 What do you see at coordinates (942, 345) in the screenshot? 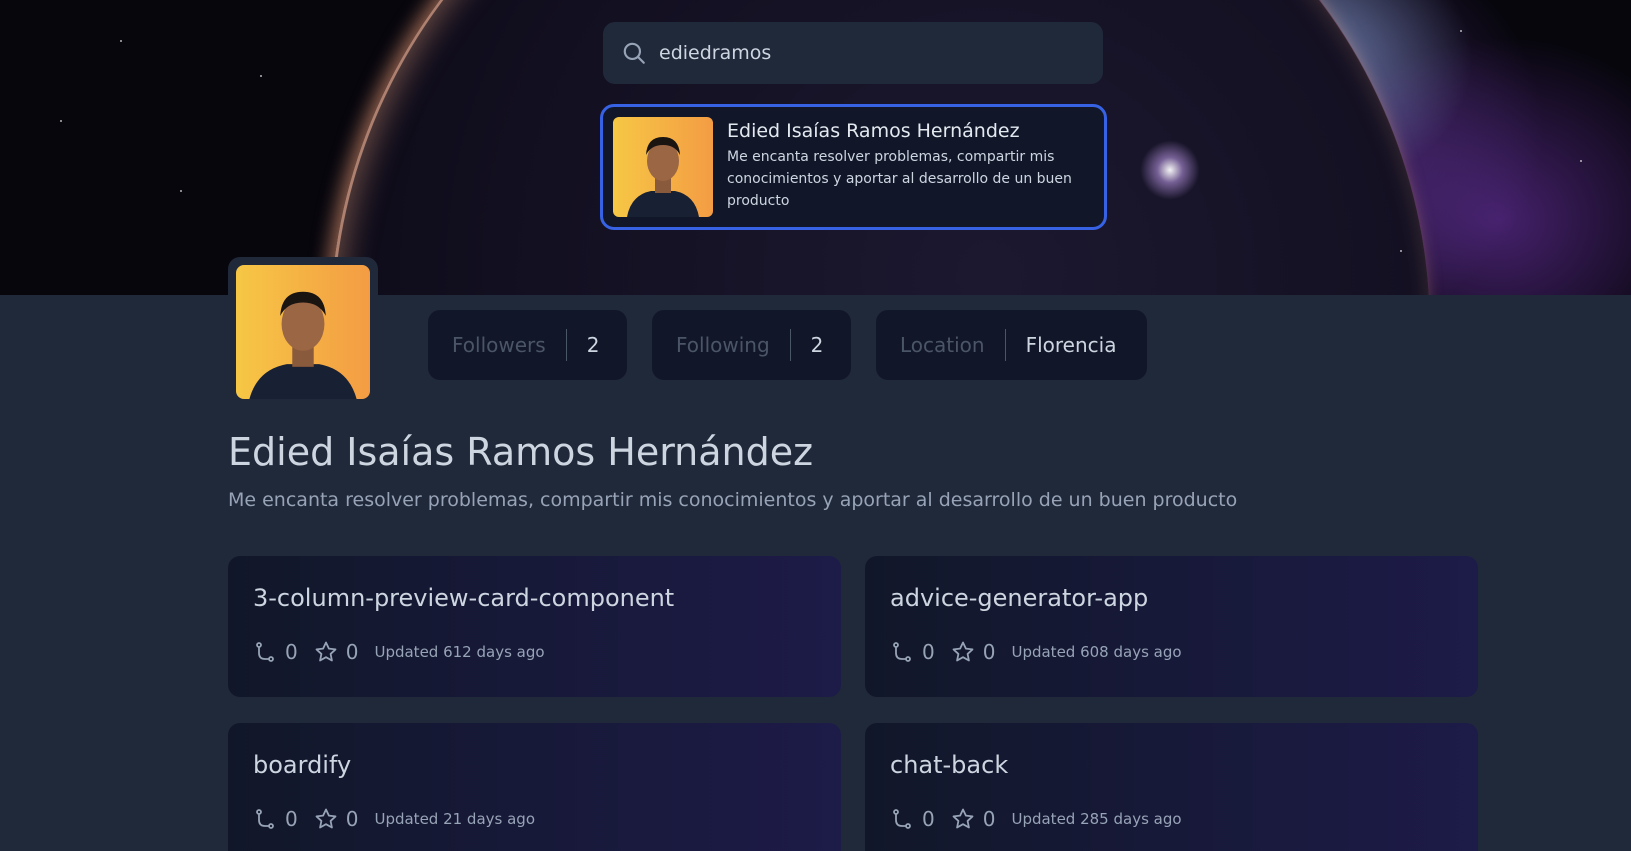
I see `stat-label: Location` at bounding box center [942, 345].